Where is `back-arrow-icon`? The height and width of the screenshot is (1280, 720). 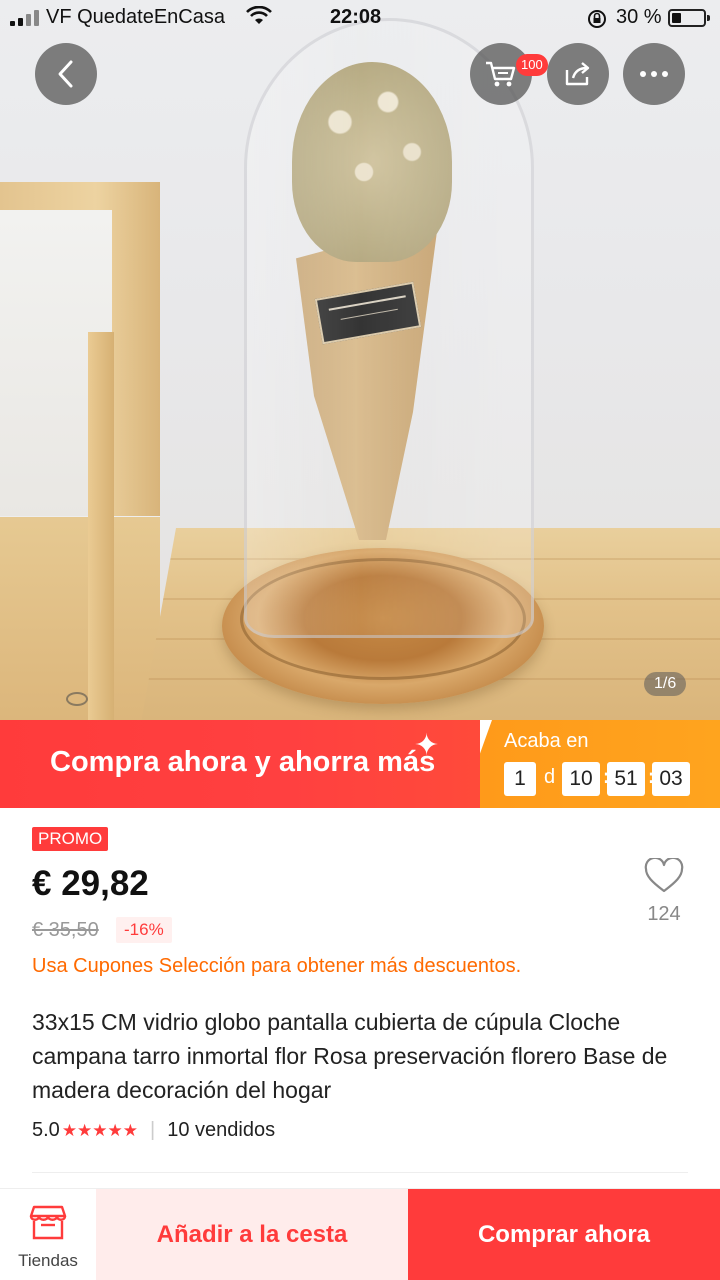
back-arrow-icon is located at coordinates (65, 74).